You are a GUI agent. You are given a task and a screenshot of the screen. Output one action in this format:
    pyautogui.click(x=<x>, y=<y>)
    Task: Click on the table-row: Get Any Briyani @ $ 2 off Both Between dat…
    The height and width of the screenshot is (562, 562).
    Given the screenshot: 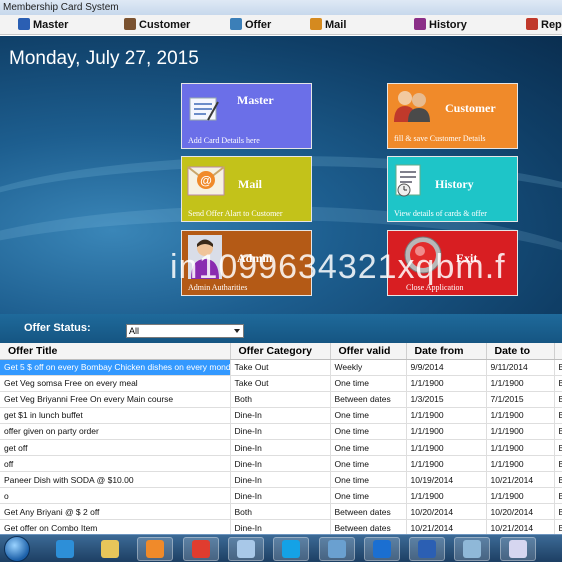 What is the action you would take?
    pyautogui.click(x=281, y=512)
    